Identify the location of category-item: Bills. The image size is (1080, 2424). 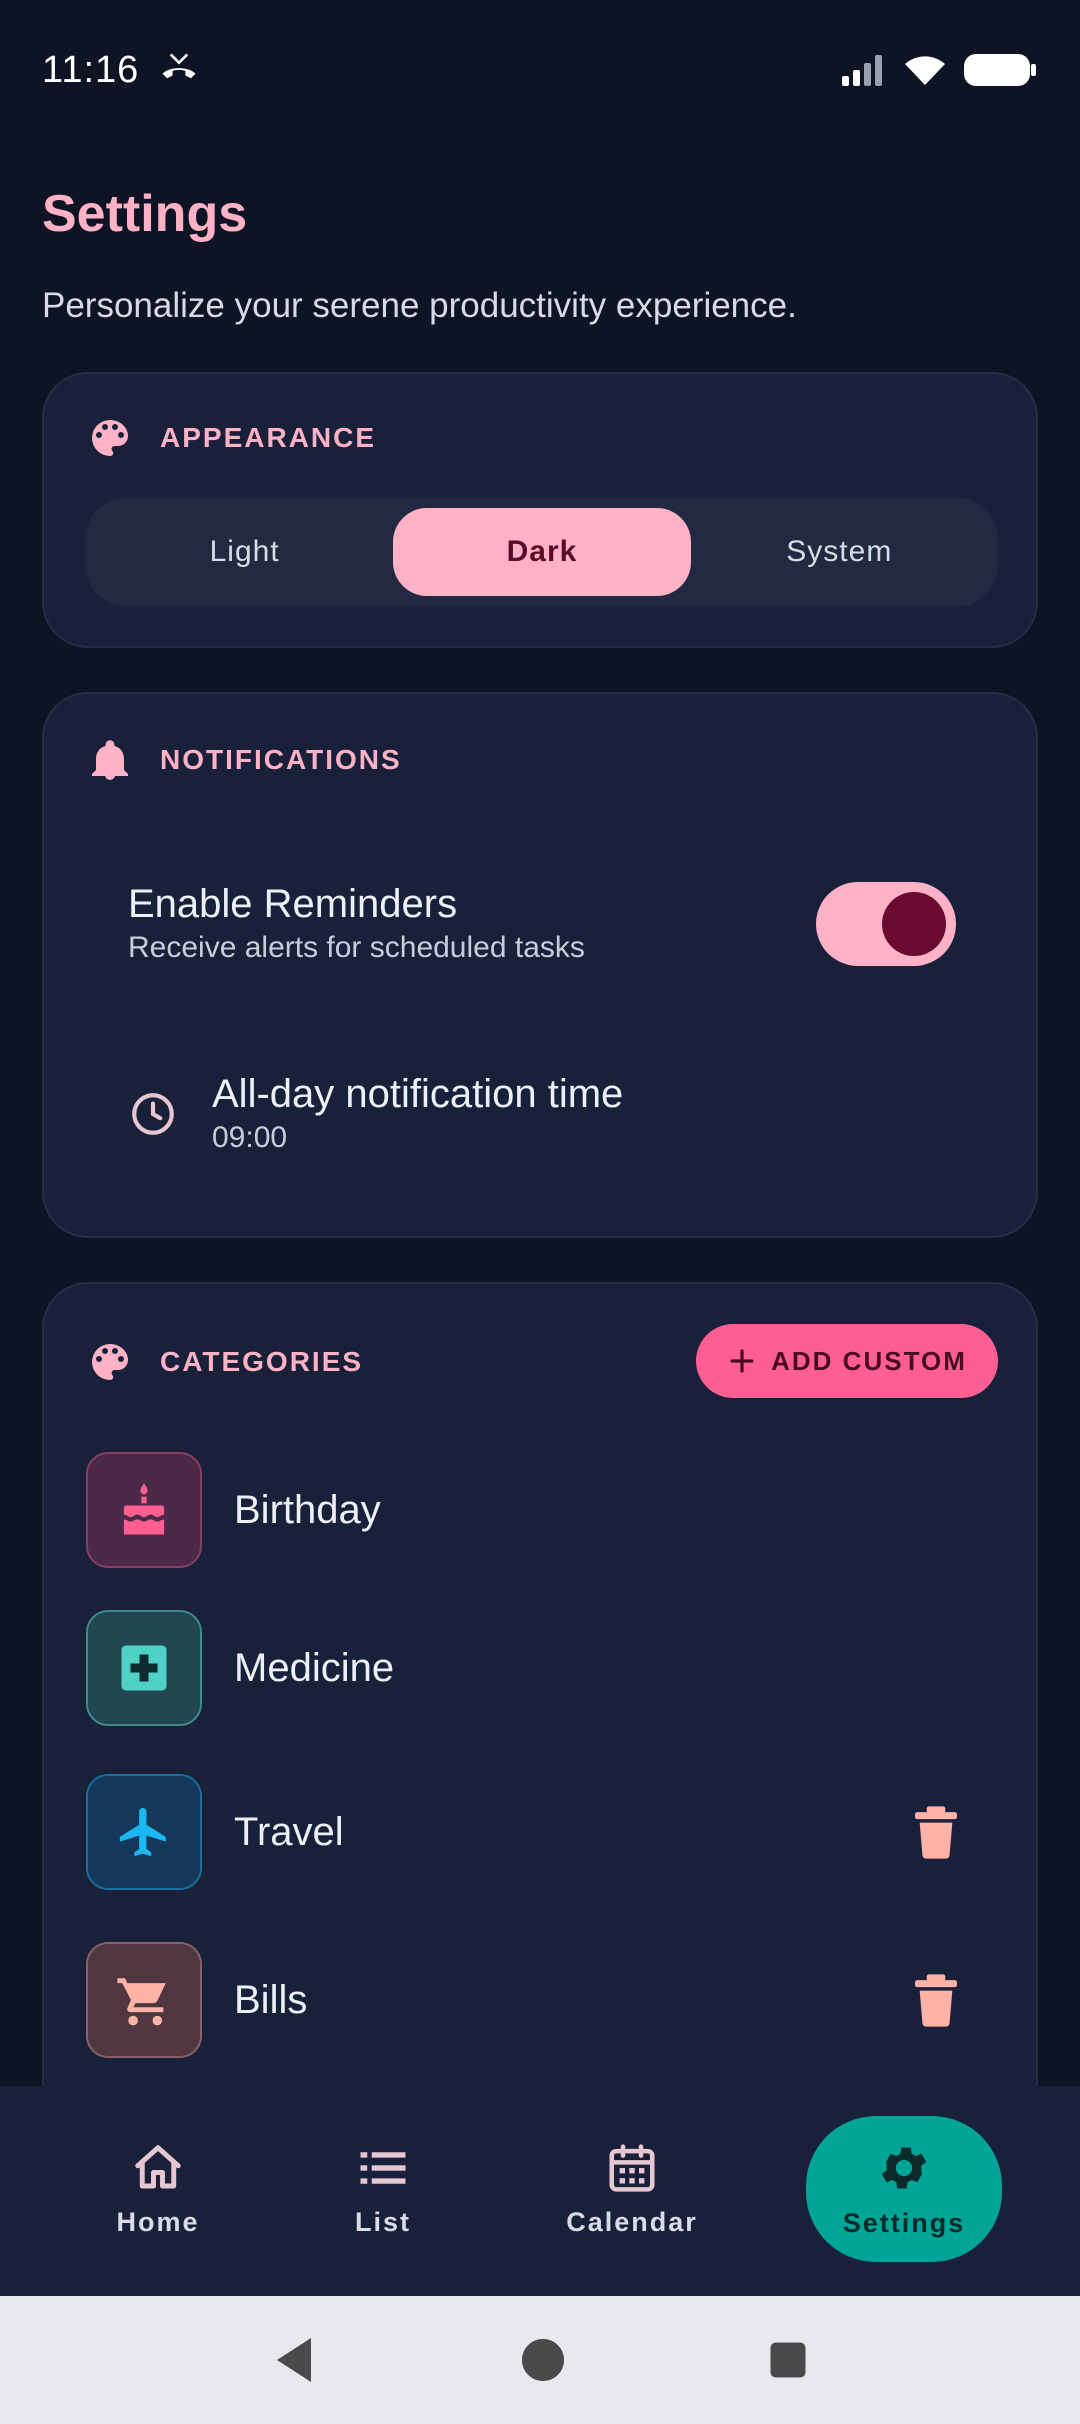
(542, 2000).